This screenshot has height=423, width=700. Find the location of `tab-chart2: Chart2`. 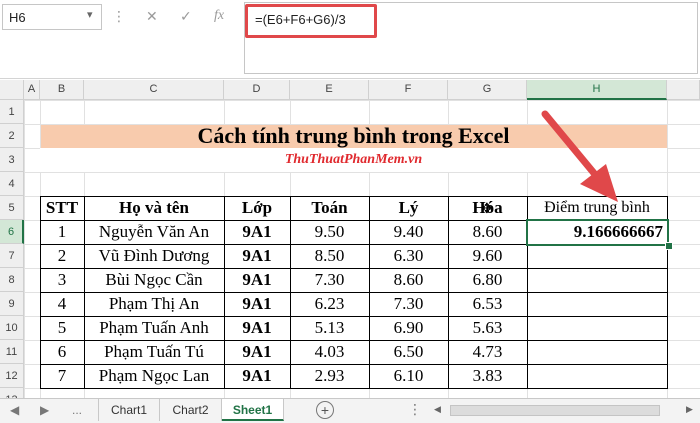

tab-chart2: Chart2 is located at coordinates (191, 410).